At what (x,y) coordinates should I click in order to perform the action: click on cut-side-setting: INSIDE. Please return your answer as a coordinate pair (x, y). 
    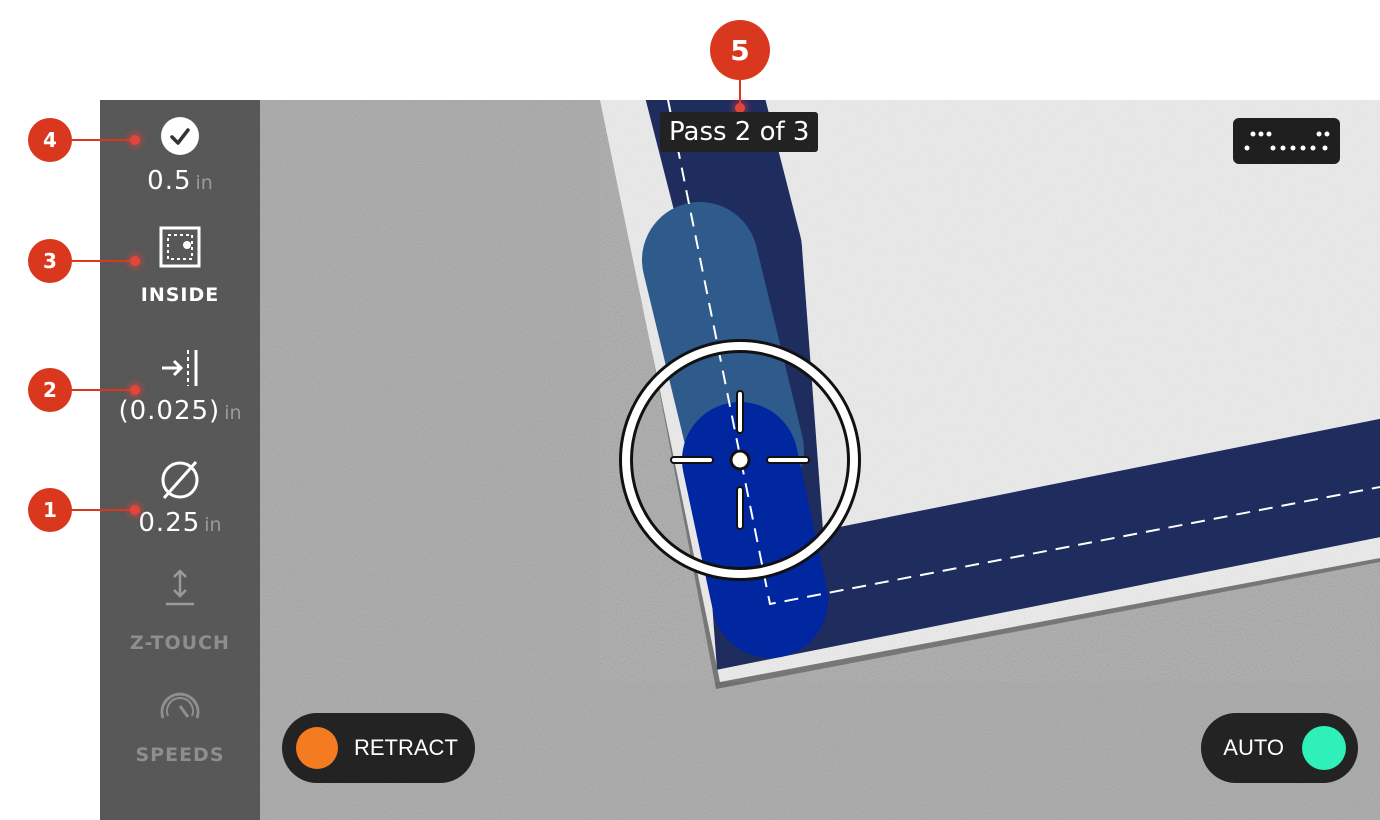
    Looking at the image, I should click on (180, 266).